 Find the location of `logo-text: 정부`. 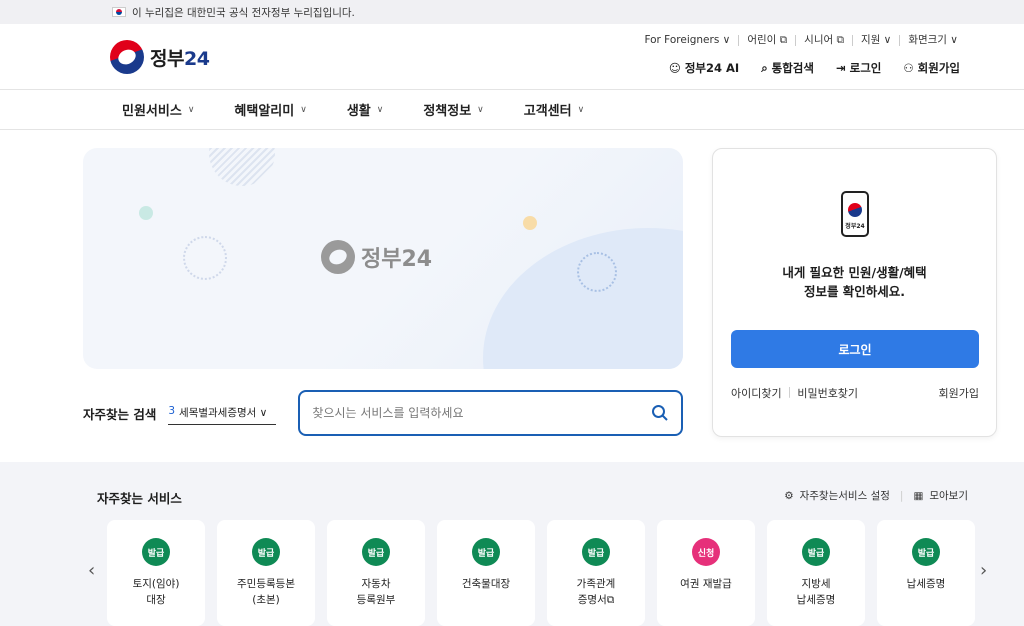

logo-text: 정부 is located at coordinates (167, 58).